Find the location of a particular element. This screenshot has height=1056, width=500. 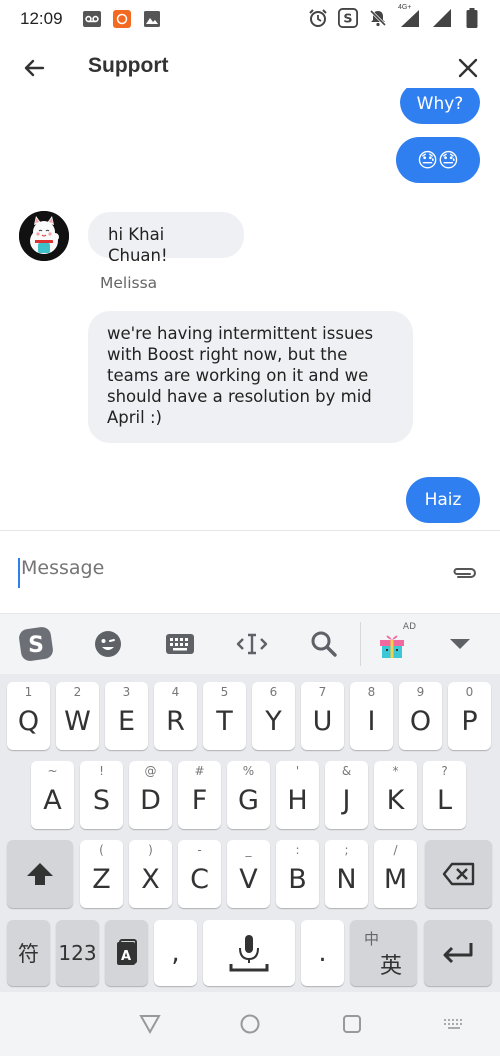

gift-ad-button: AD is located at coordinates (394, 642).